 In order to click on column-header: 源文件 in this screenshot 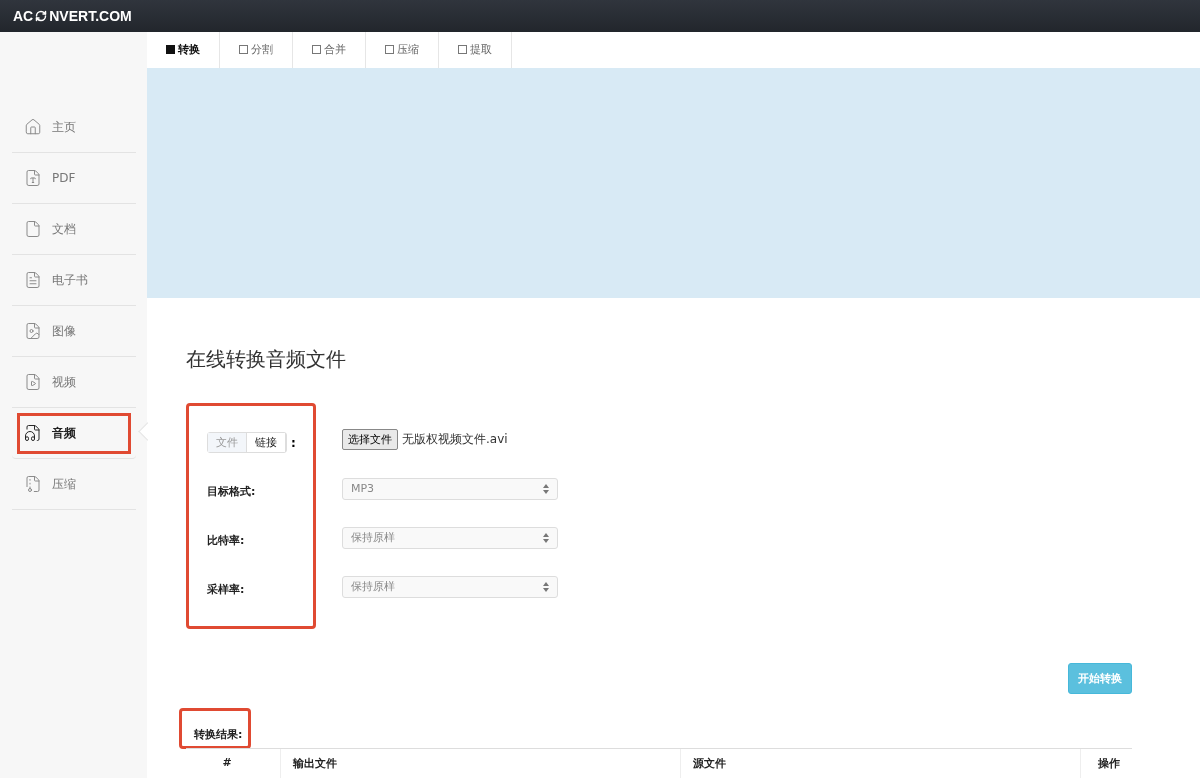, I will do `click(880, 763)`.